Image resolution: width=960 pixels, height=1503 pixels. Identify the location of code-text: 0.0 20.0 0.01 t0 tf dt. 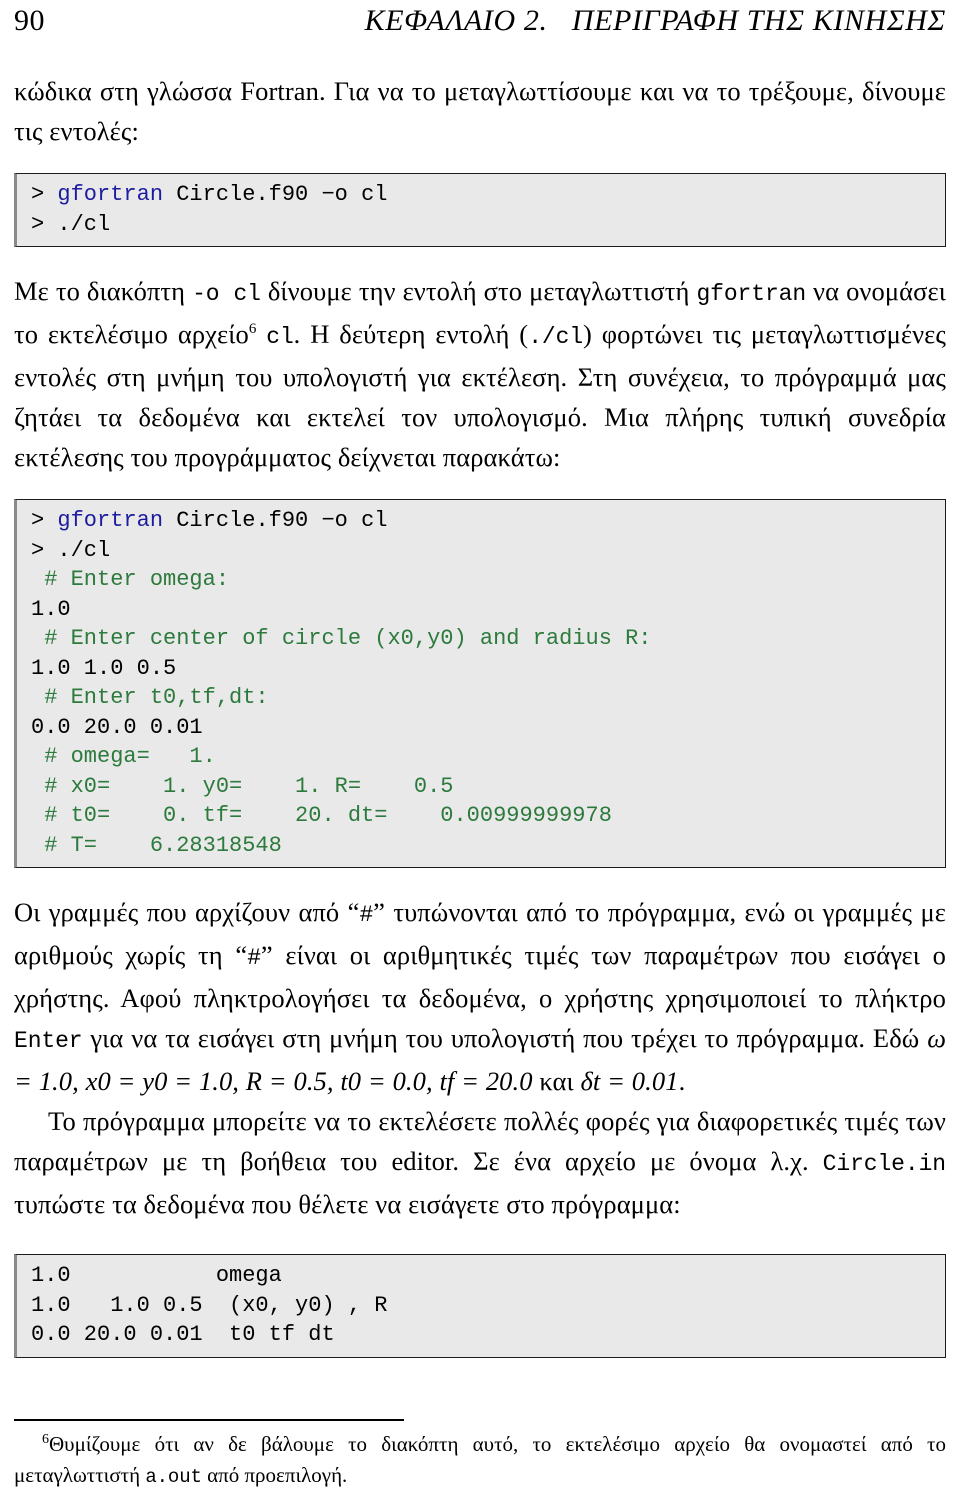
(183, 1334).